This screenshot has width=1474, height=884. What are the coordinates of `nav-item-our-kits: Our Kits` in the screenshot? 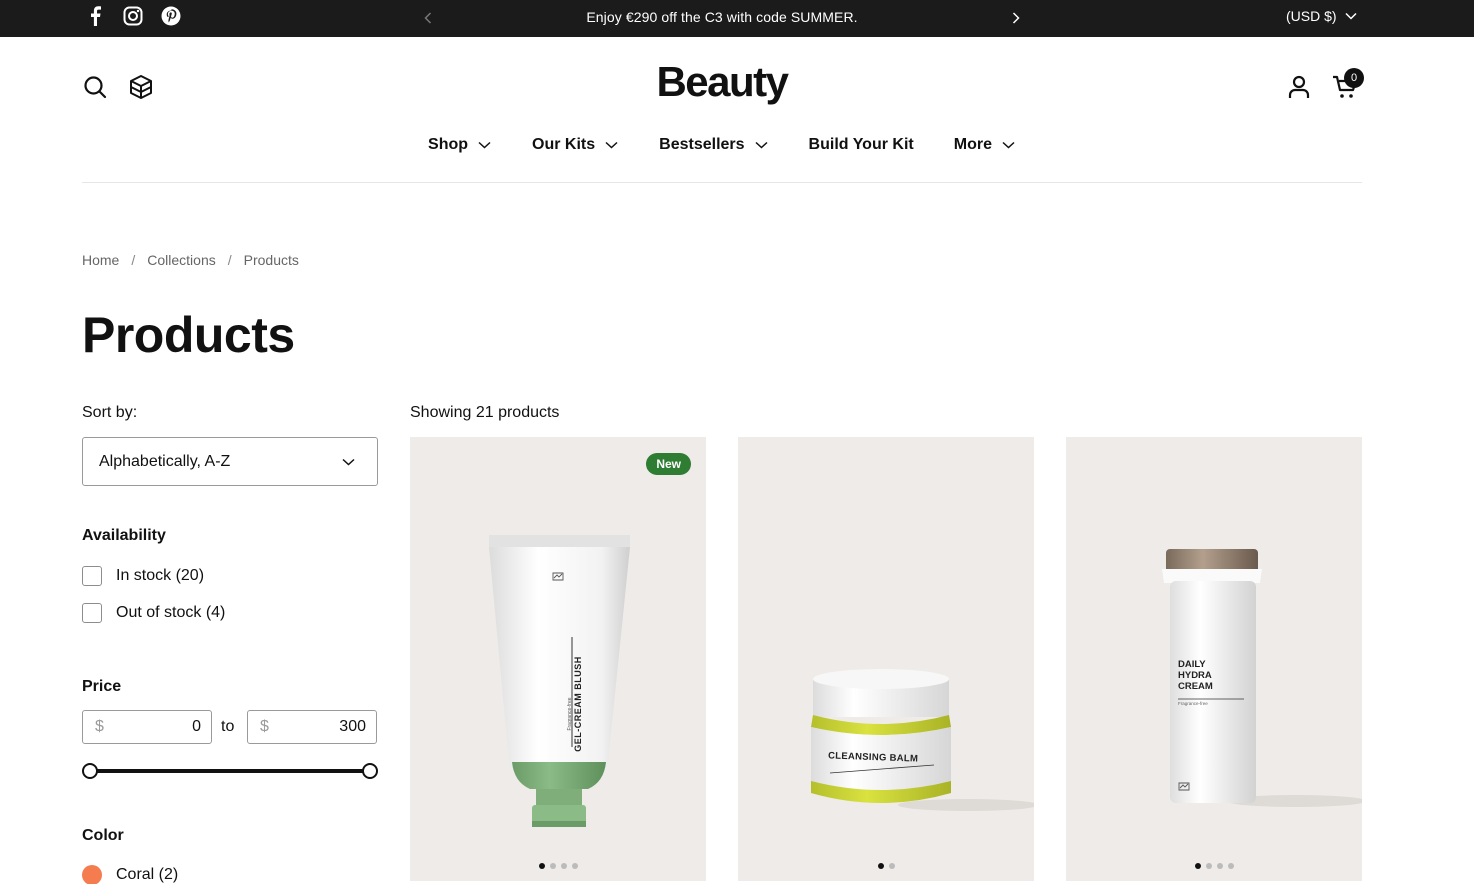 It's located at (575, 145).